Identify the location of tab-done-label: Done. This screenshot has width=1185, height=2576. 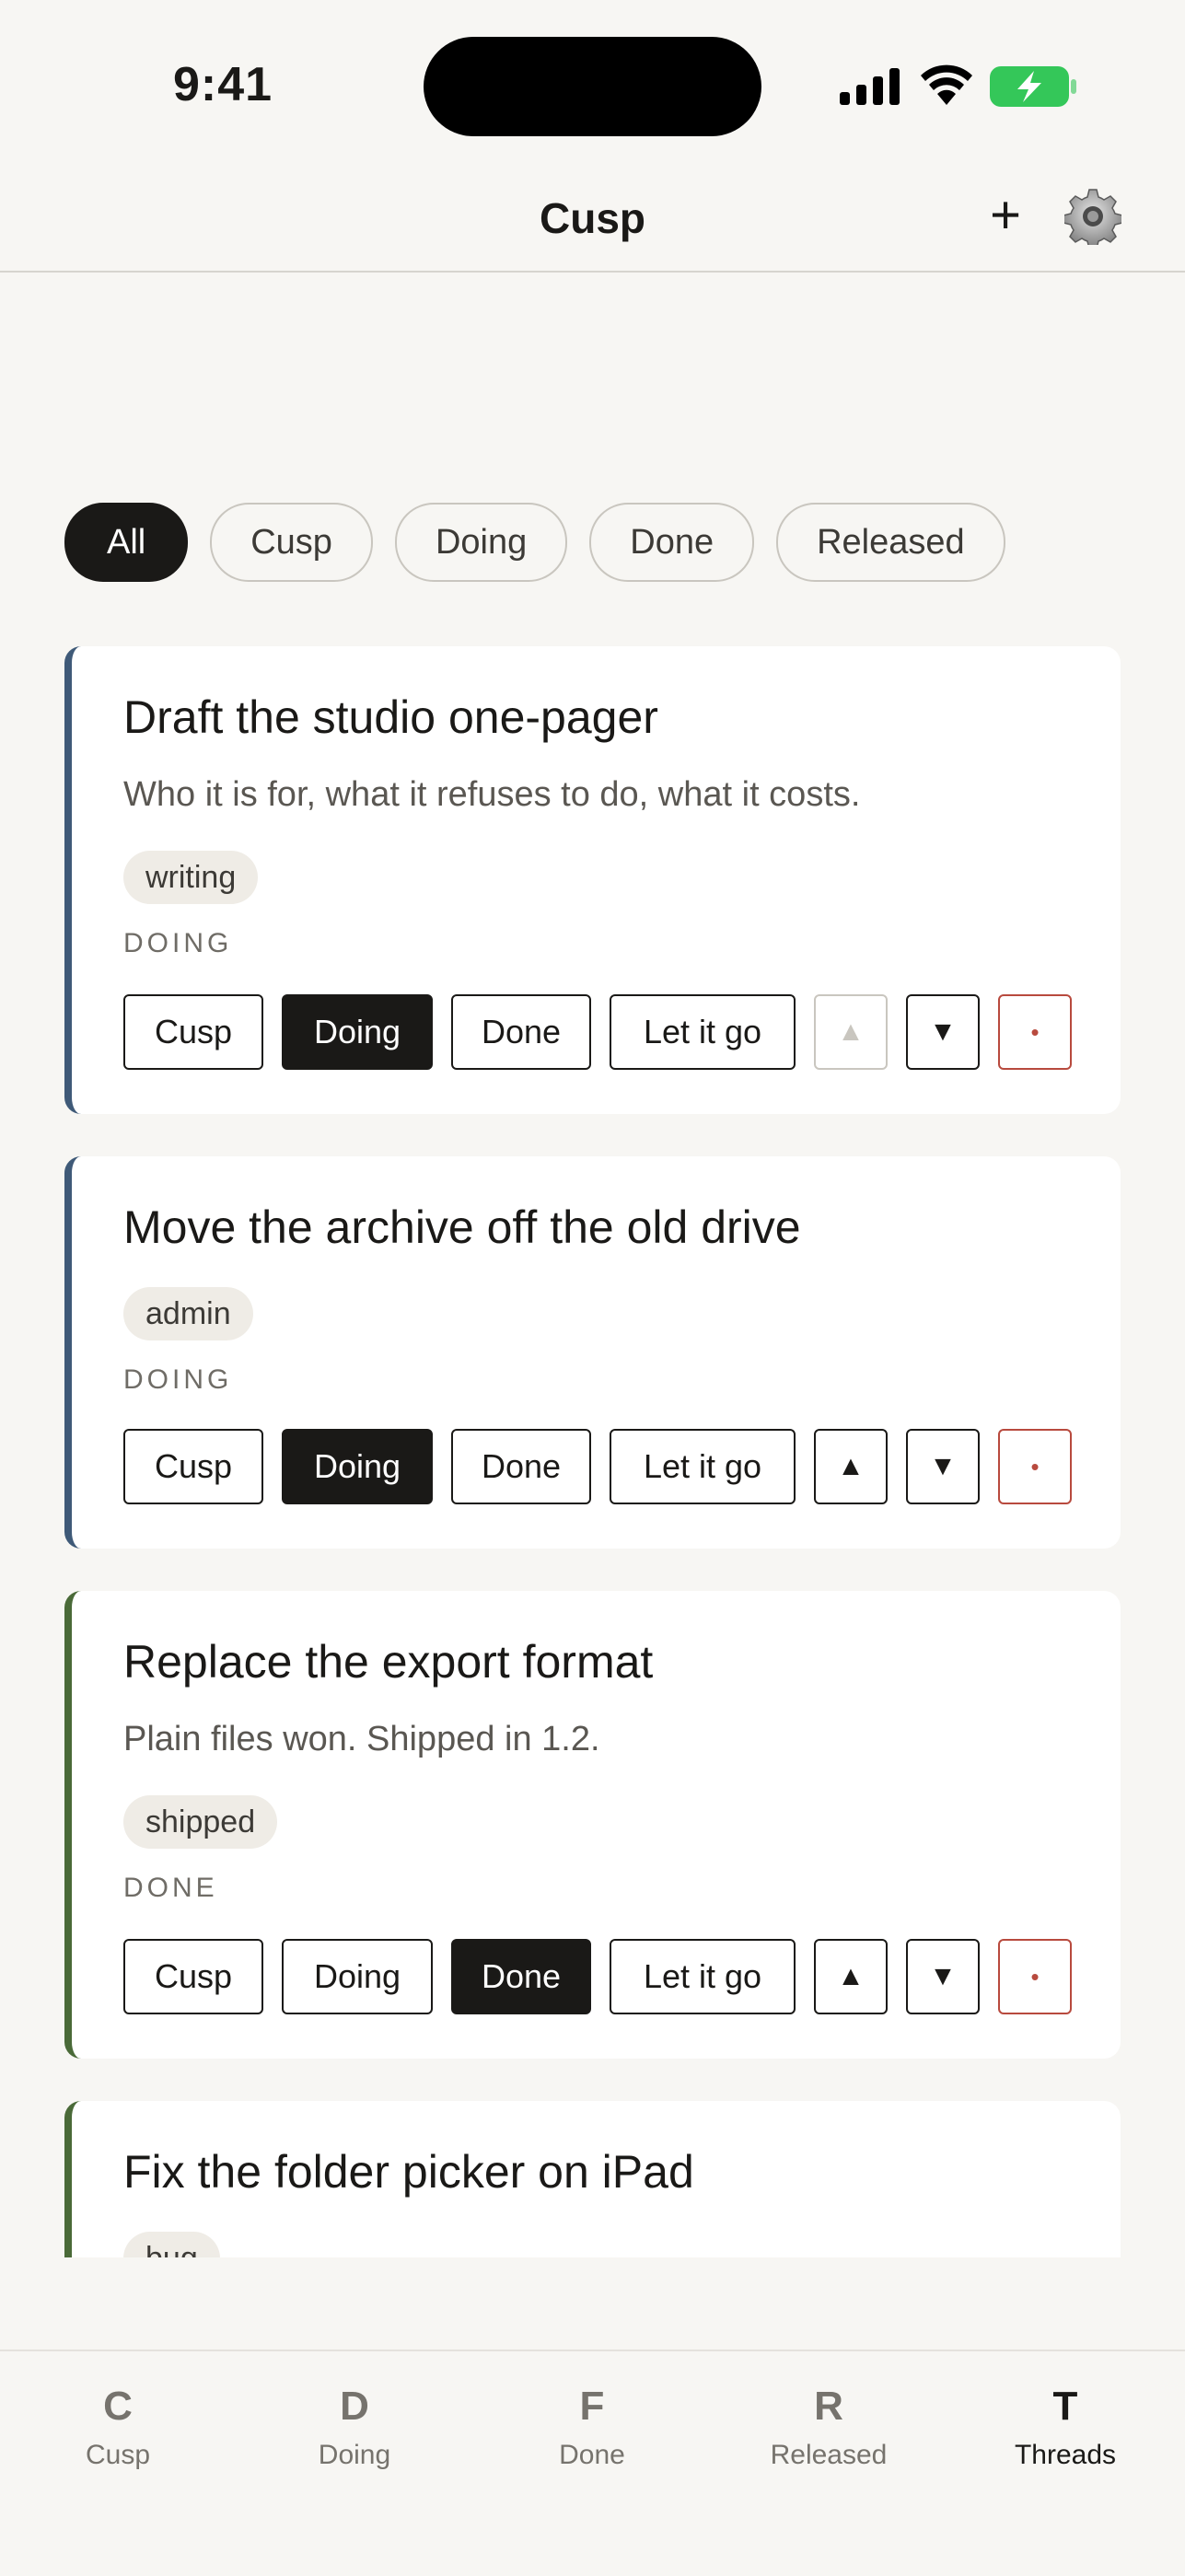
(592, 2455).